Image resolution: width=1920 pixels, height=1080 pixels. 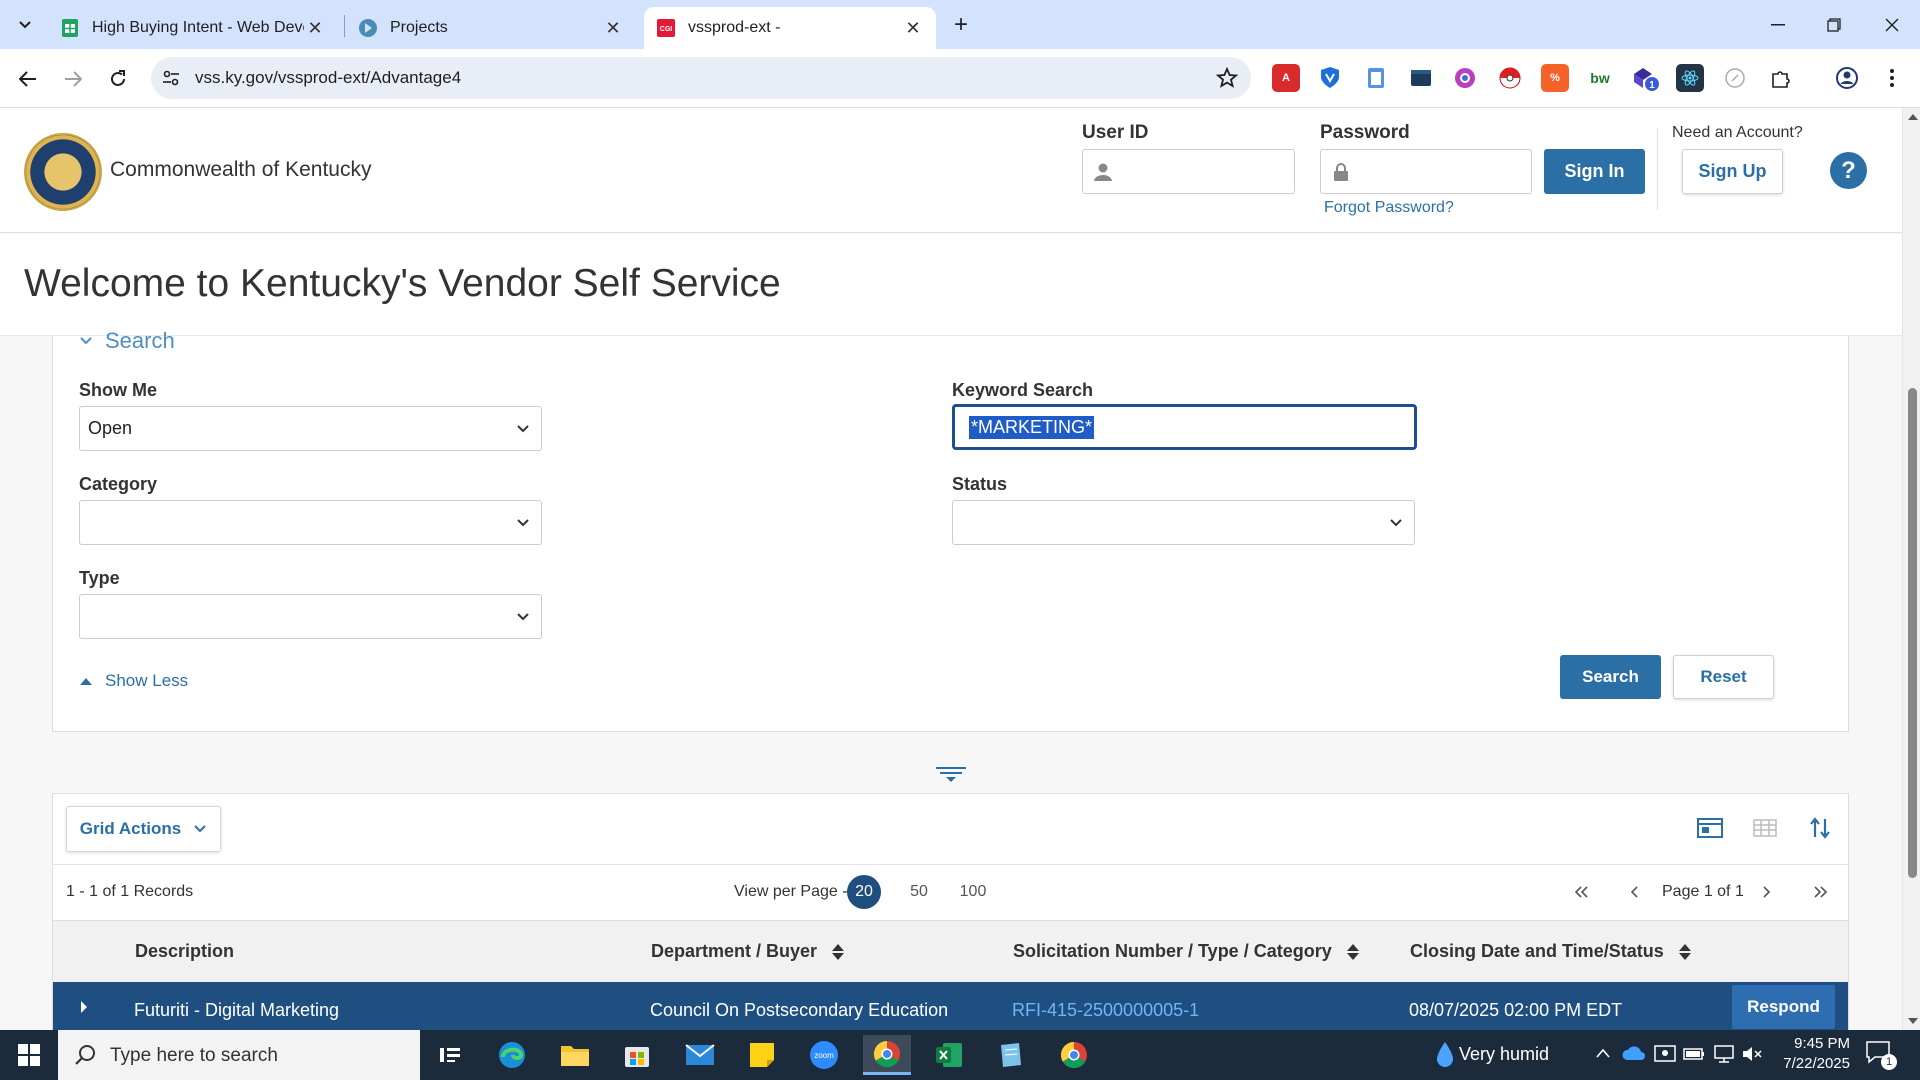 I want to click on chrome-app, so click(x=887, y=1055).